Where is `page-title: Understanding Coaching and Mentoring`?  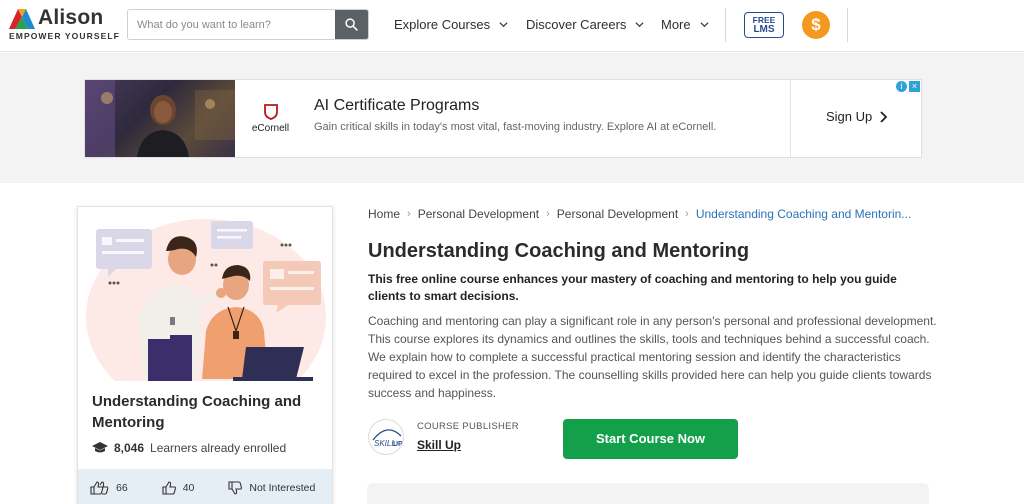
page-title: Understanding Coaching and Mentoring is located at coordinates (559, 251).